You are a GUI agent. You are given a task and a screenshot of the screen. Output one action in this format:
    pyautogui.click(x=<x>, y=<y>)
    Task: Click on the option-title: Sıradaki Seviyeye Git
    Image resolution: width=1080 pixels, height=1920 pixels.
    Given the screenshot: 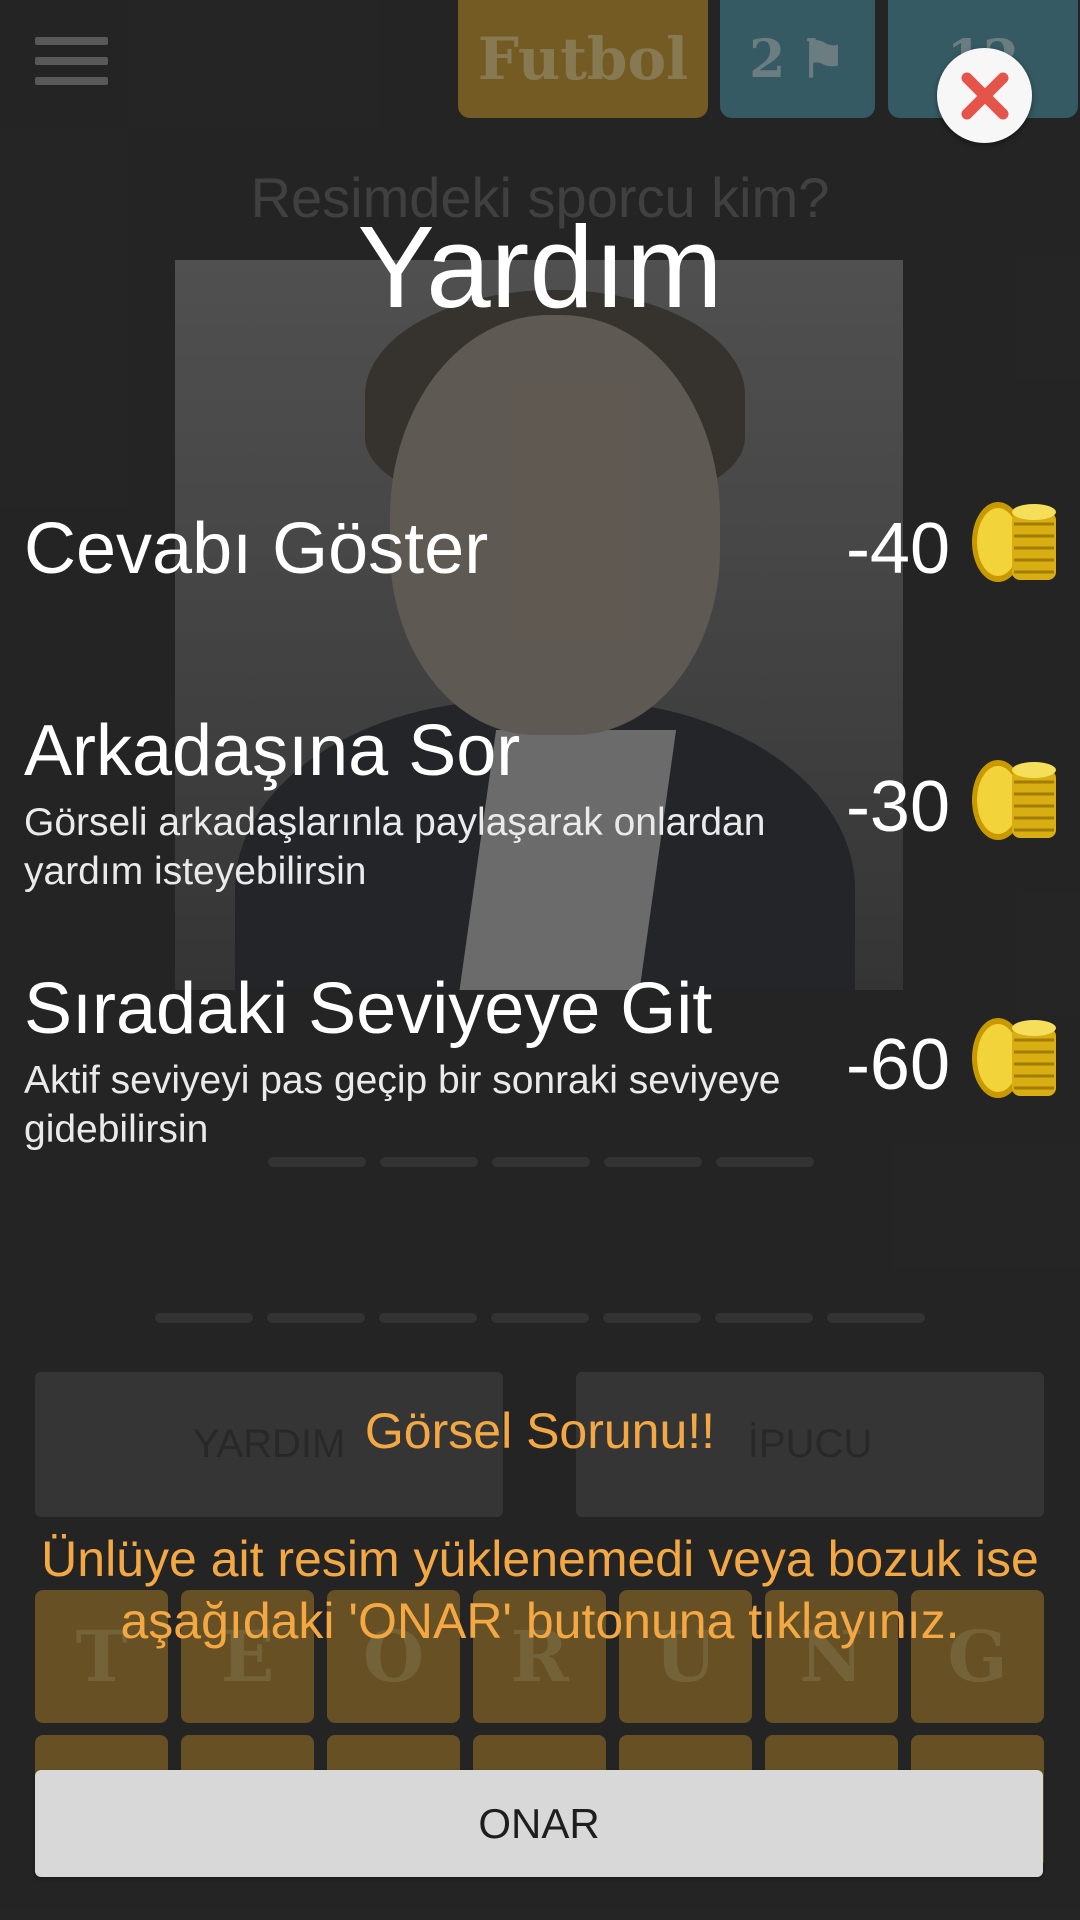 What is the action you would take?
    pyautogui.click(x=368, y=1009)
    